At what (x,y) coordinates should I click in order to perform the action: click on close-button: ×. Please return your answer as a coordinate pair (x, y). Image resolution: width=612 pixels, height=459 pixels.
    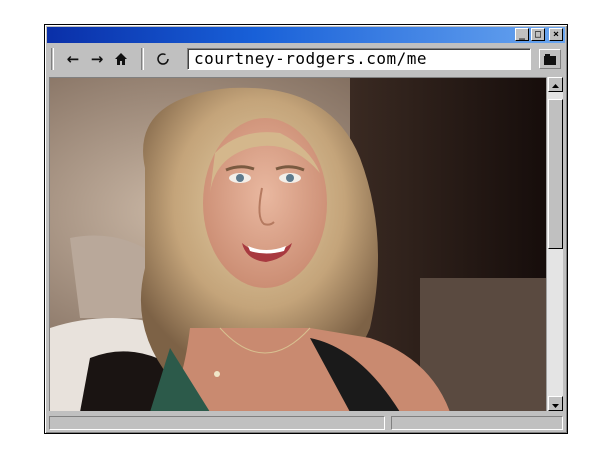
    Looking at the image, I should click on (556, 34).